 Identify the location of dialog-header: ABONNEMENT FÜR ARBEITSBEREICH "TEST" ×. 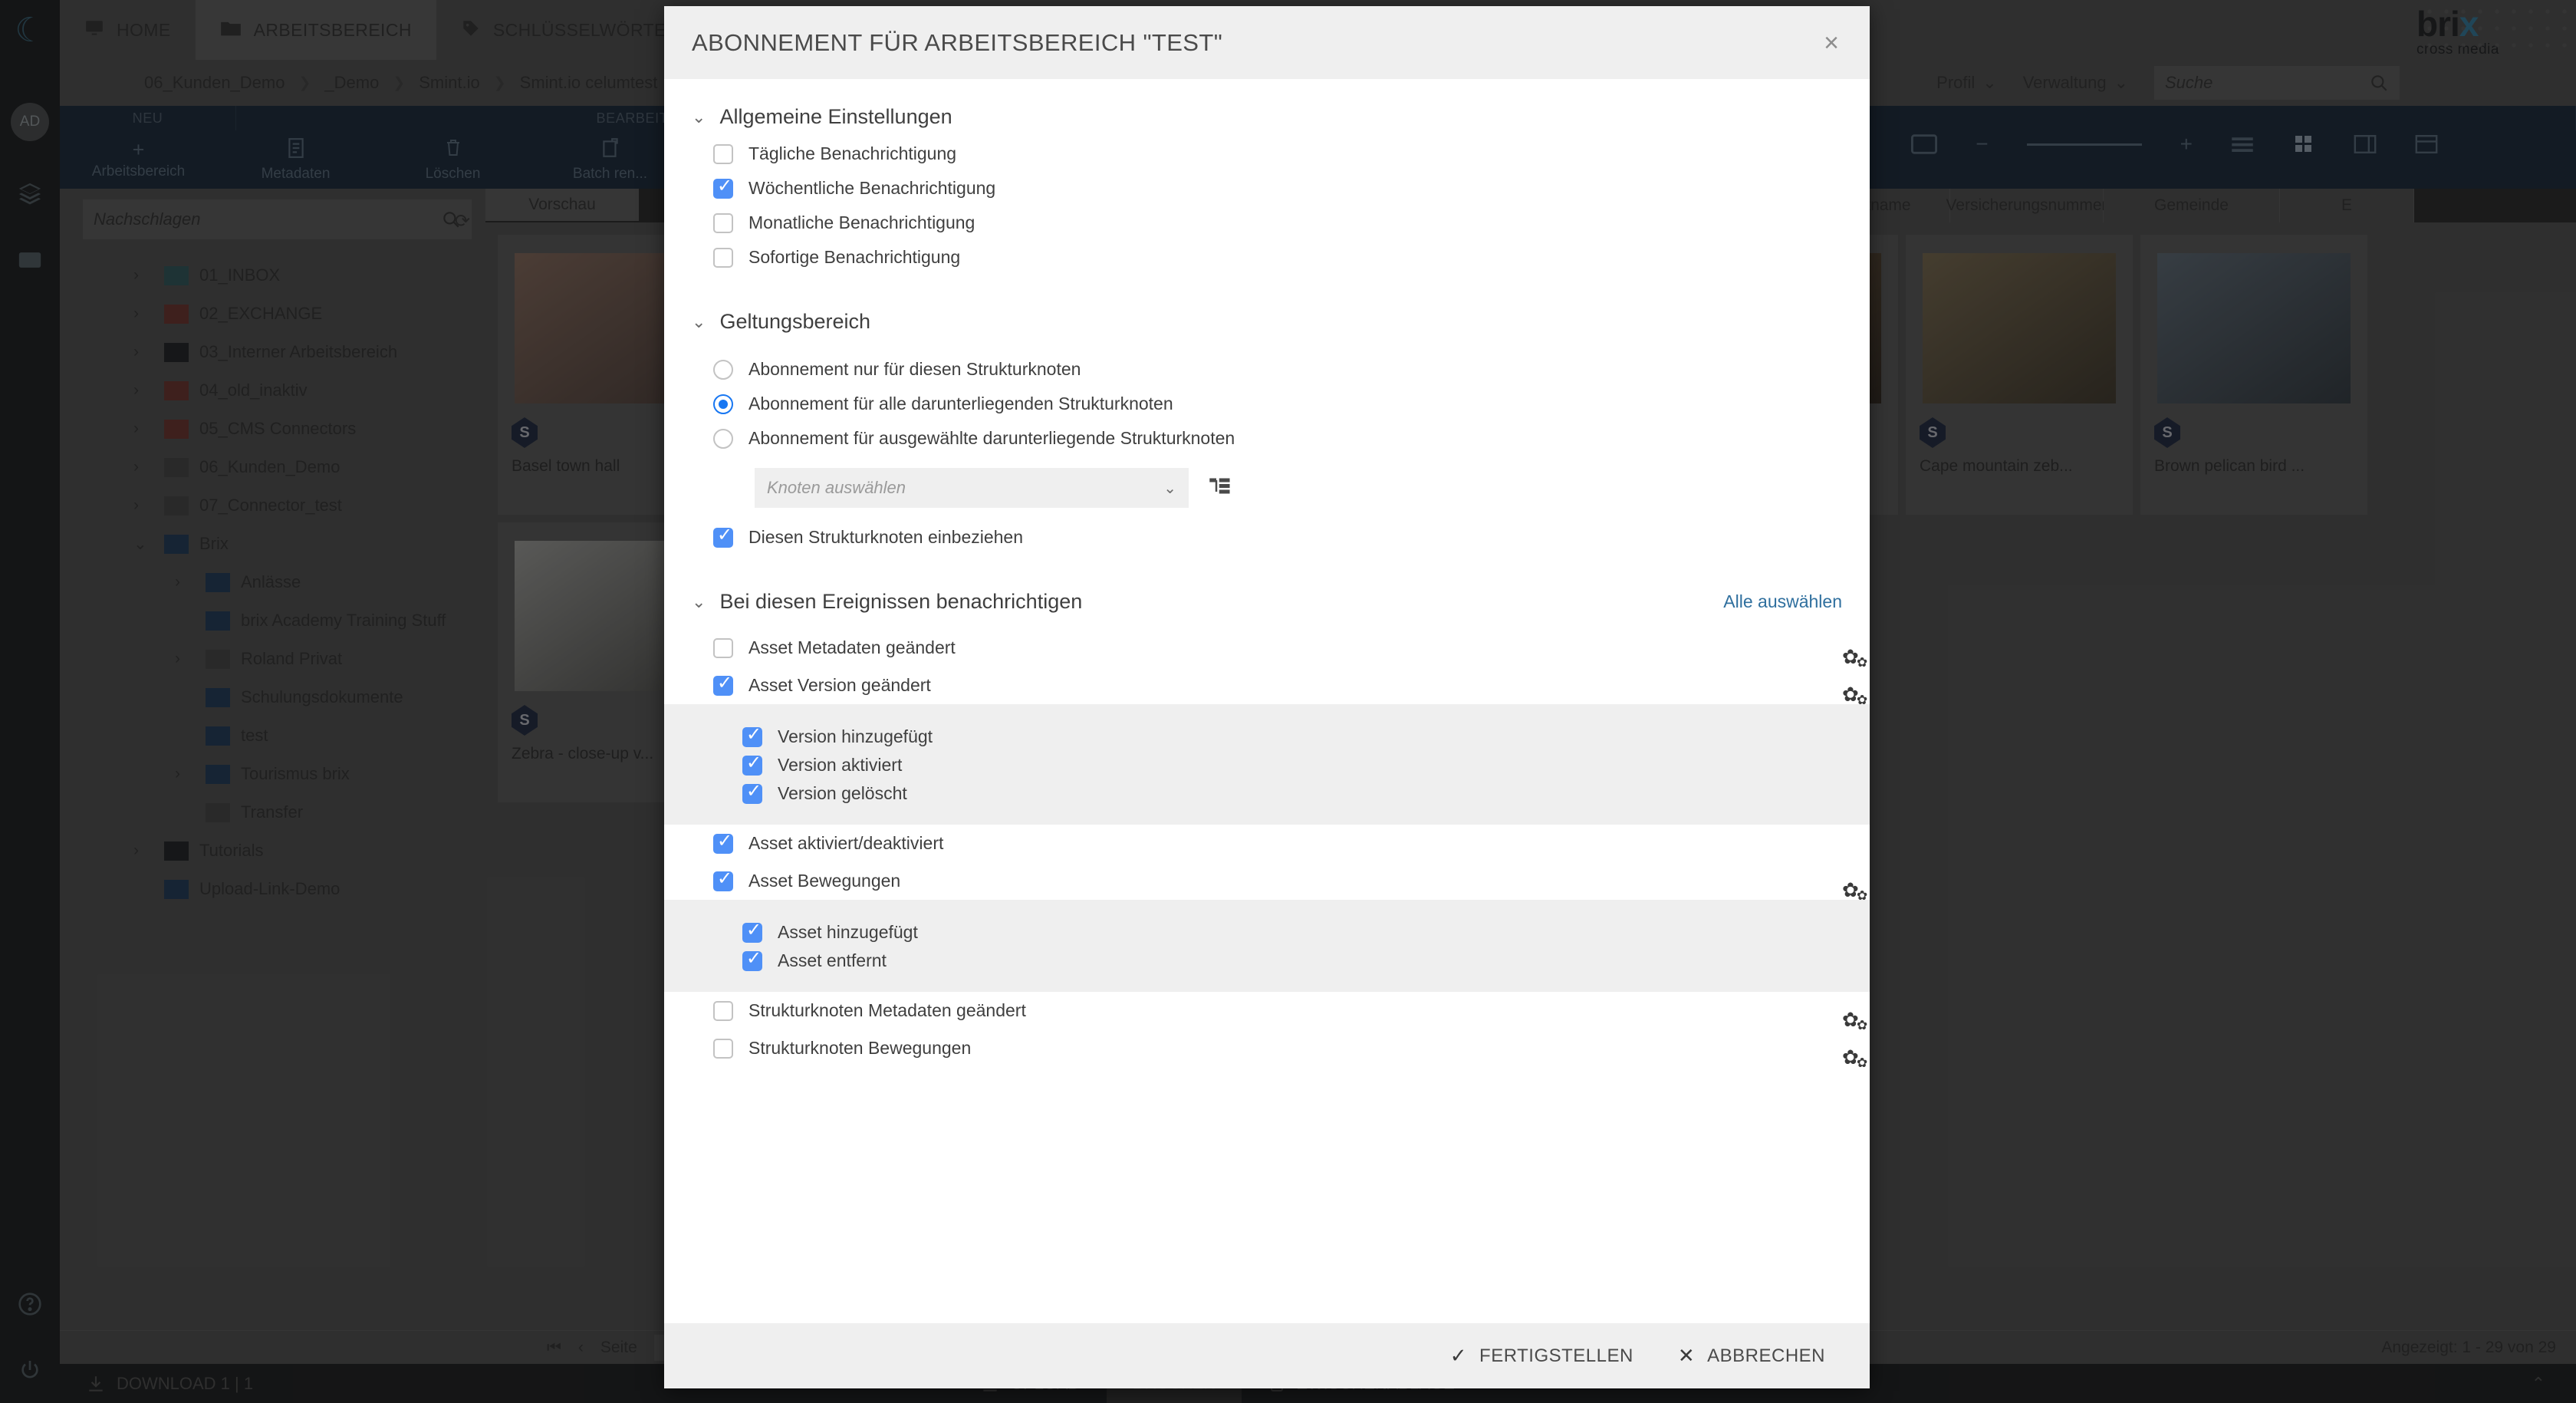
(1267, 42).